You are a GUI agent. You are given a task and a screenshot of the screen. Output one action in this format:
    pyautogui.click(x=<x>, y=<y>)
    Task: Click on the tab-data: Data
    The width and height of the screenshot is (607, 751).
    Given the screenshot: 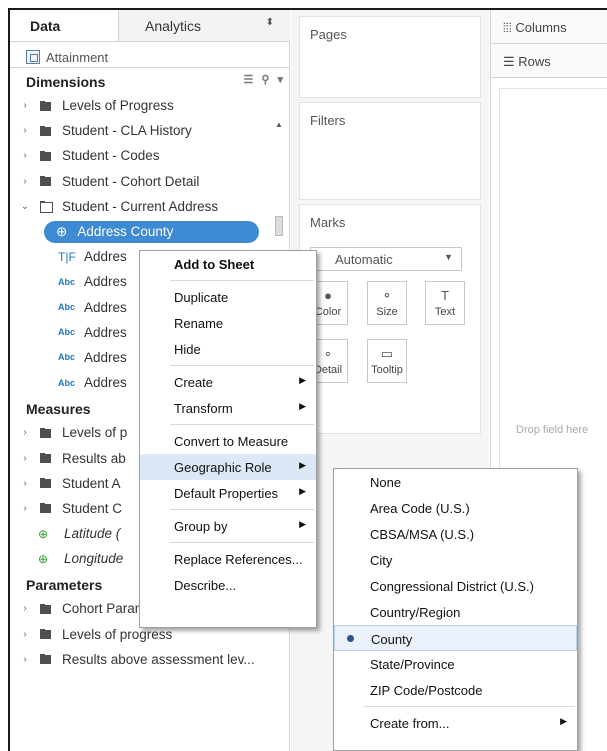 What is the action you would take?
    pyautogui.click(x=64, y=25)
    